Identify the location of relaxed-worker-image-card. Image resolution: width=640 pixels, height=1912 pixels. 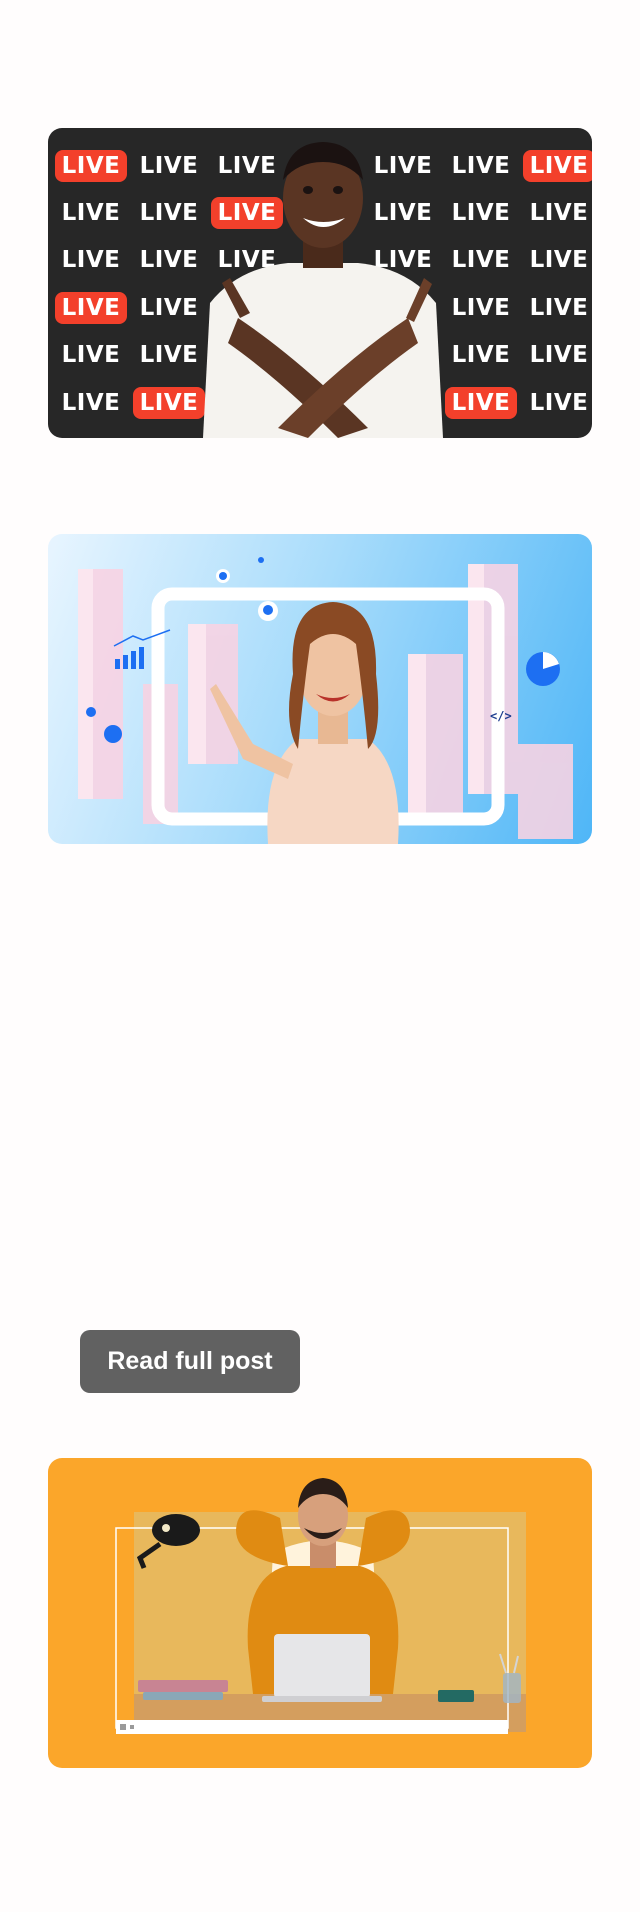
(320, 1613).